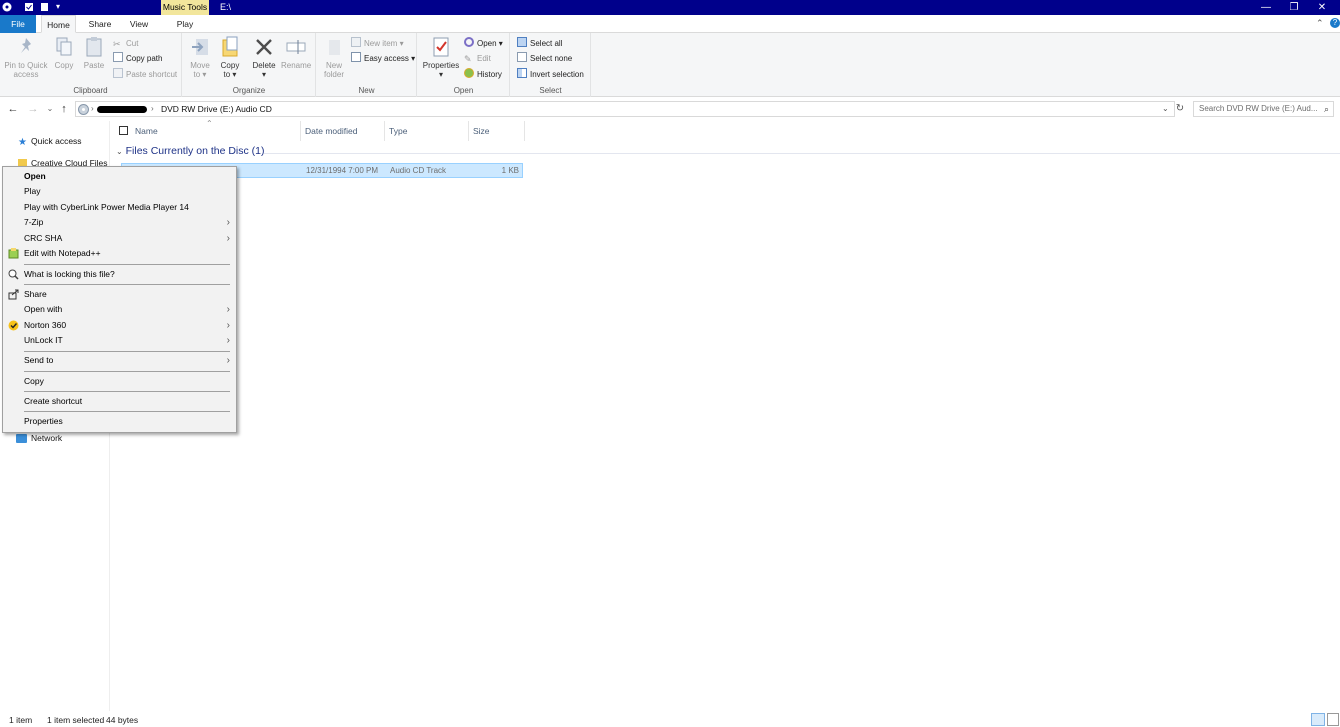 This screenshot has height=727, width=1340. Describe the element at coordinates (21, 720) in the screenshot. I see `status-item-count: 1 item` at that location.